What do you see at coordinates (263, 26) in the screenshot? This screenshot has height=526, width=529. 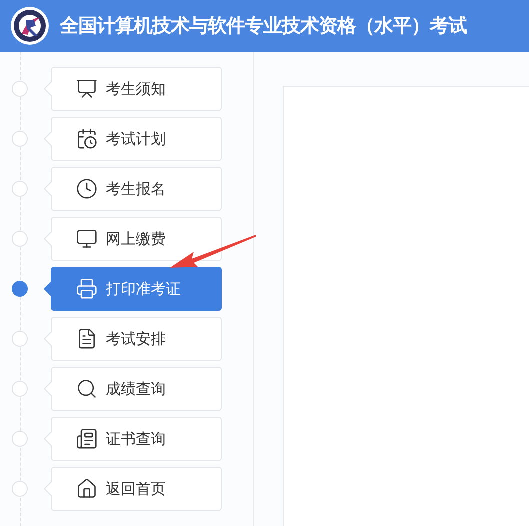 I see `site-title: 全国计算机技术与软件专业技术资格（水平）考试` at bounding box center [263, 26].